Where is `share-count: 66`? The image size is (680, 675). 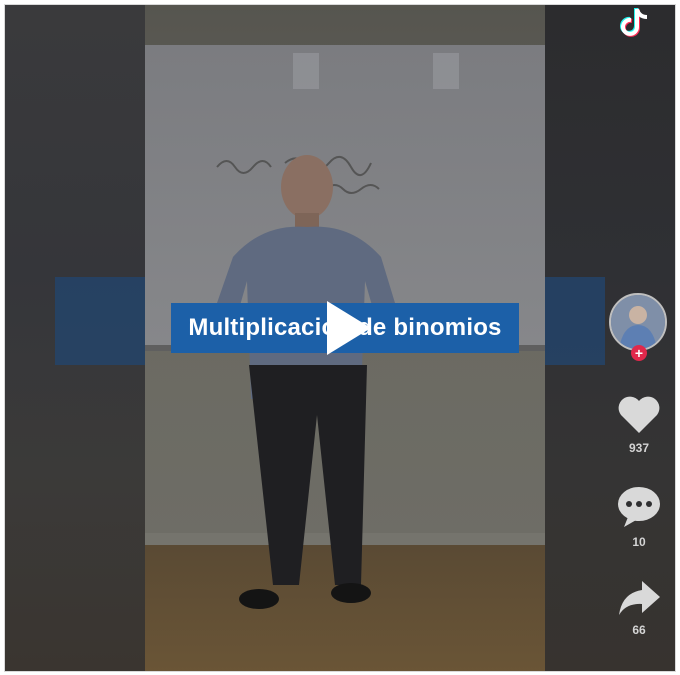
share-count: 66 is located at coordinates (639, 630).